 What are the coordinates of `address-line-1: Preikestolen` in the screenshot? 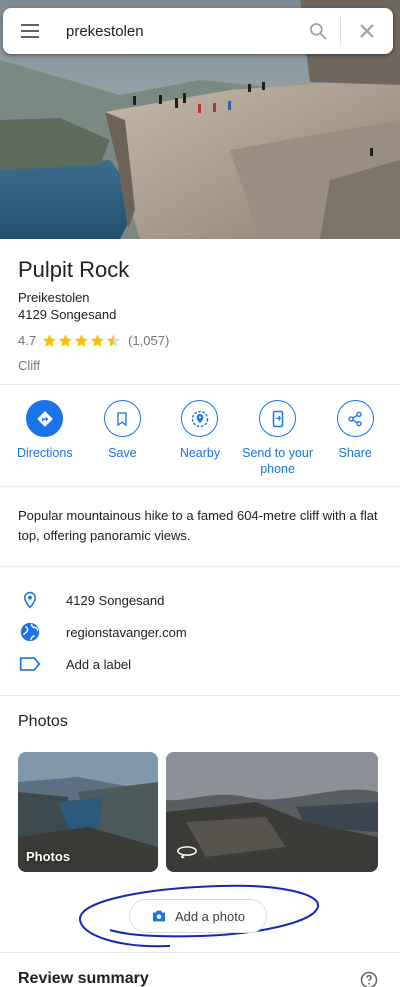 It's located at (54, 297).